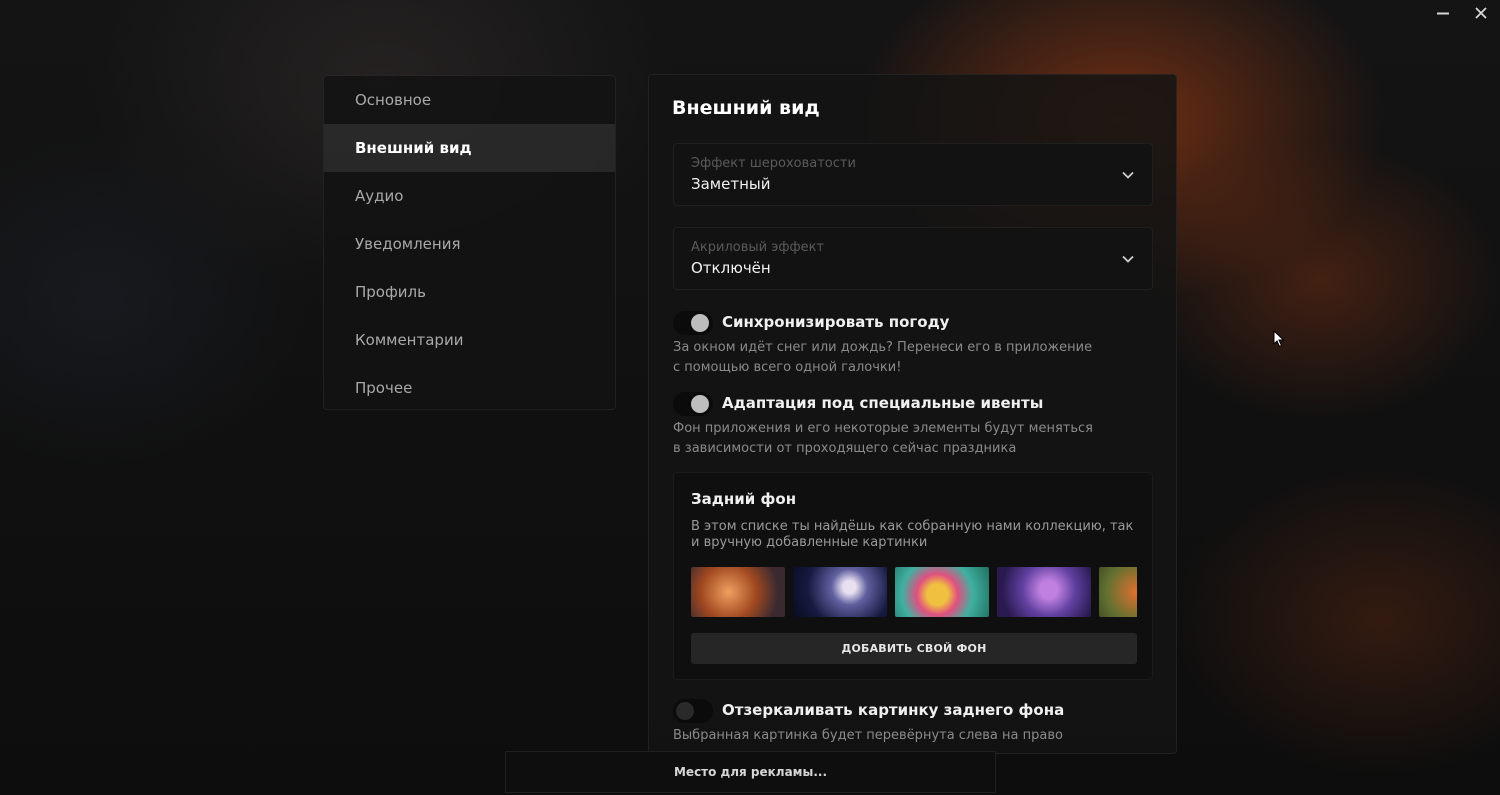 The height and width of the screenshot is (795, 1500). I want to click on roughness-effect-label: Эффект шероховатости, so click(773, 163).